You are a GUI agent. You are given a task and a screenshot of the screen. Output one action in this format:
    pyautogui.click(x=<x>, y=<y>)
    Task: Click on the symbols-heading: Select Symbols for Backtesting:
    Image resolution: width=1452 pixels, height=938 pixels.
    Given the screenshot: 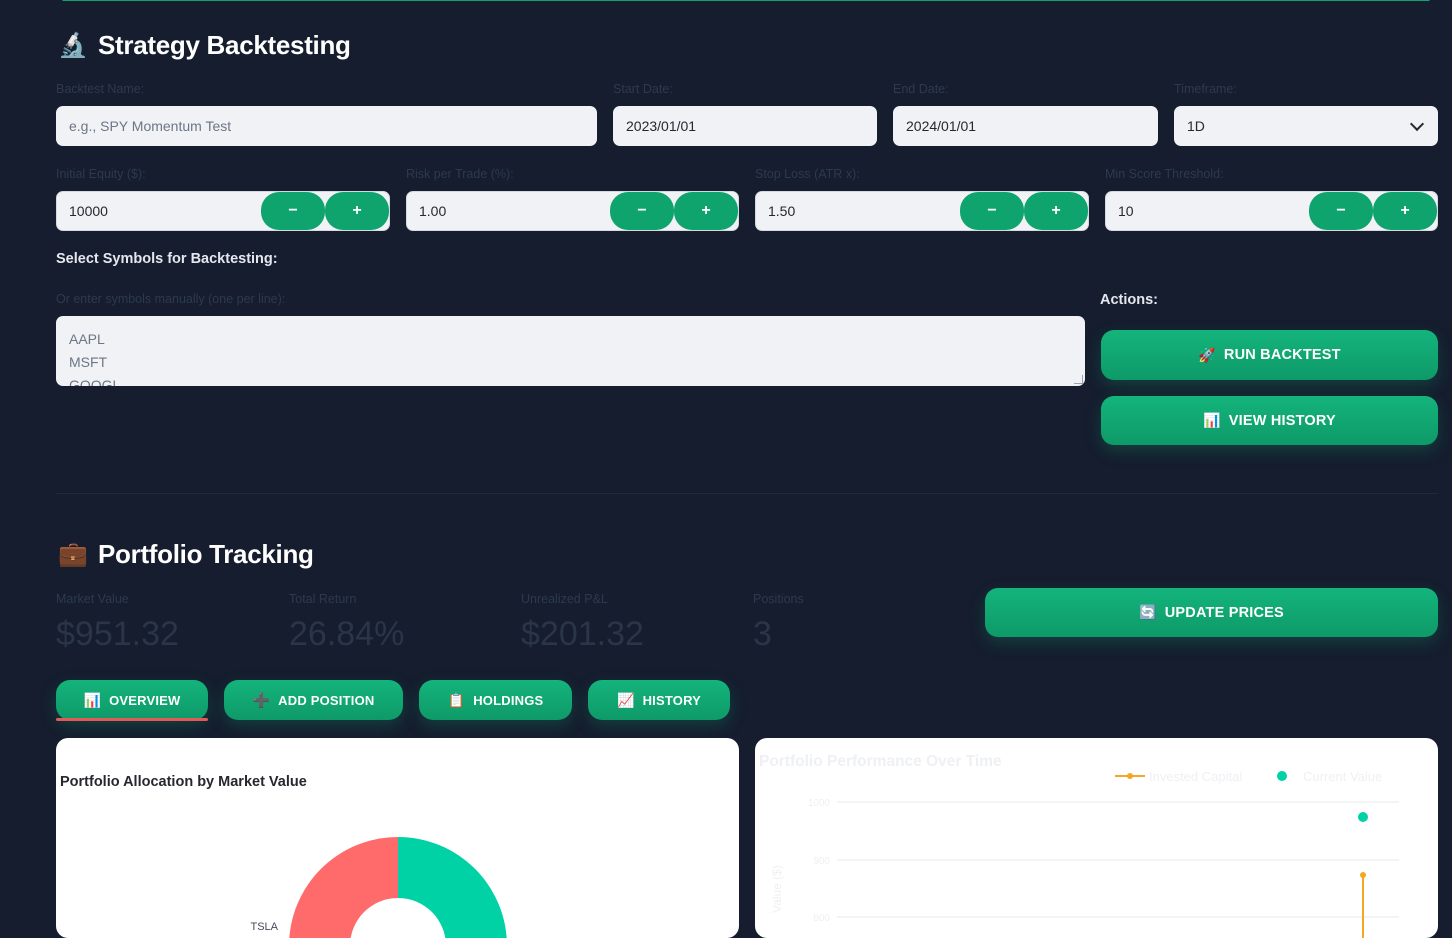 What is the action you would take?
    pyautogui.click(x=167, y=259)
    